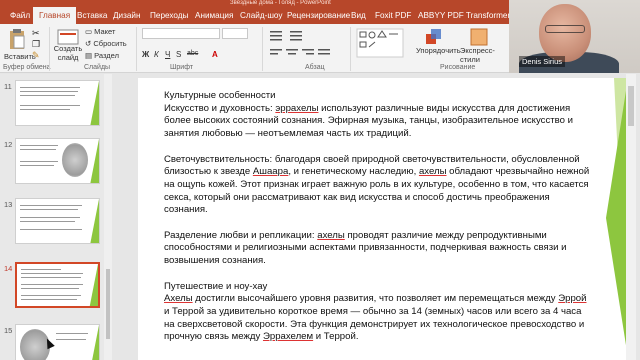  What do you see at coordinates (178, 54) in the screenshot?
I see `shadow-button: S` at bounding box center [178, 54].